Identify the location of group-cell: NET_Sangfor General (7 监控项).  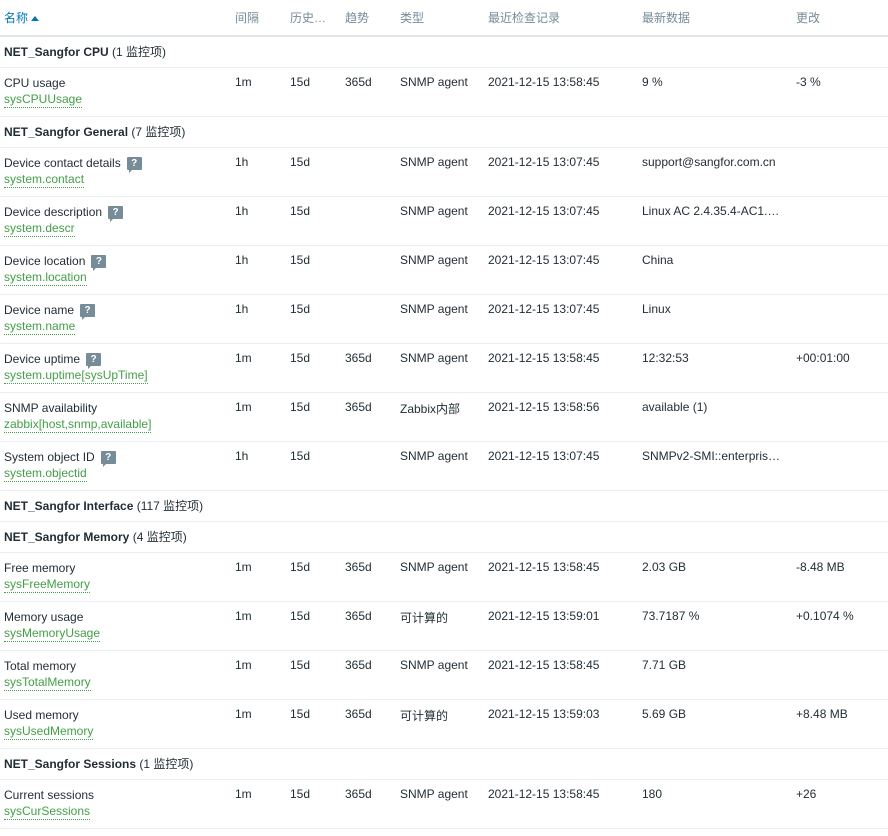
(444, 132).